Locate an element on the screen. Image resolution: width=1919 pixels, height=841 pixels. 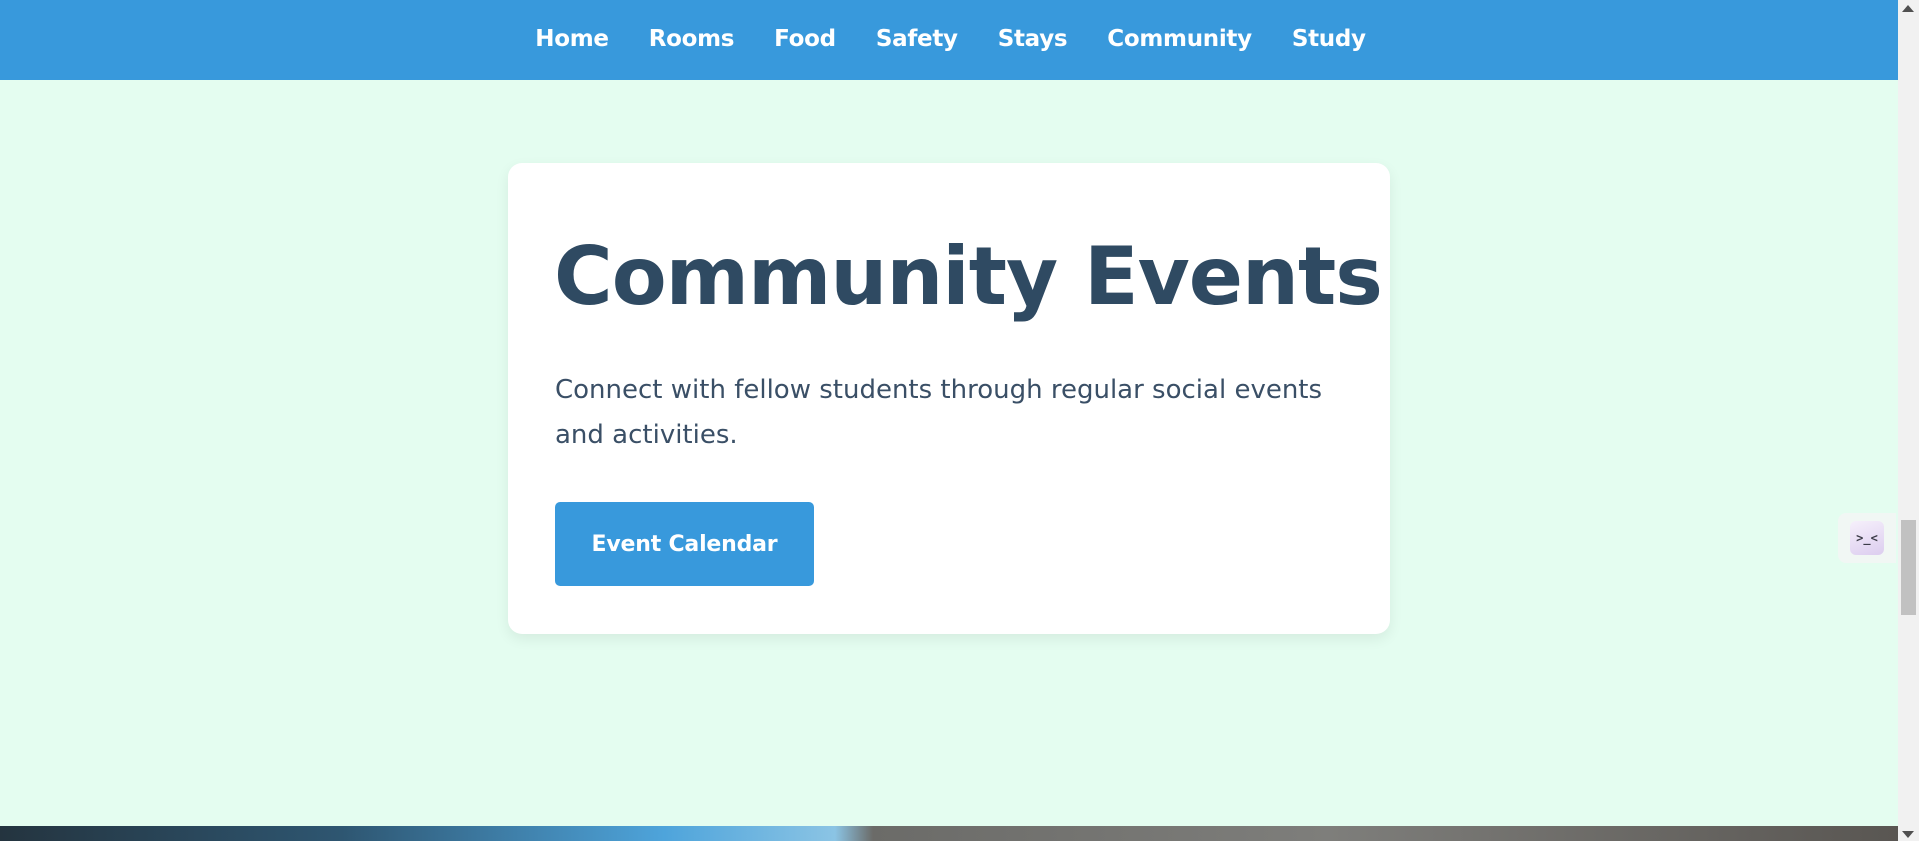
scrollbar-thumb is located at coordinates (1908, 567).